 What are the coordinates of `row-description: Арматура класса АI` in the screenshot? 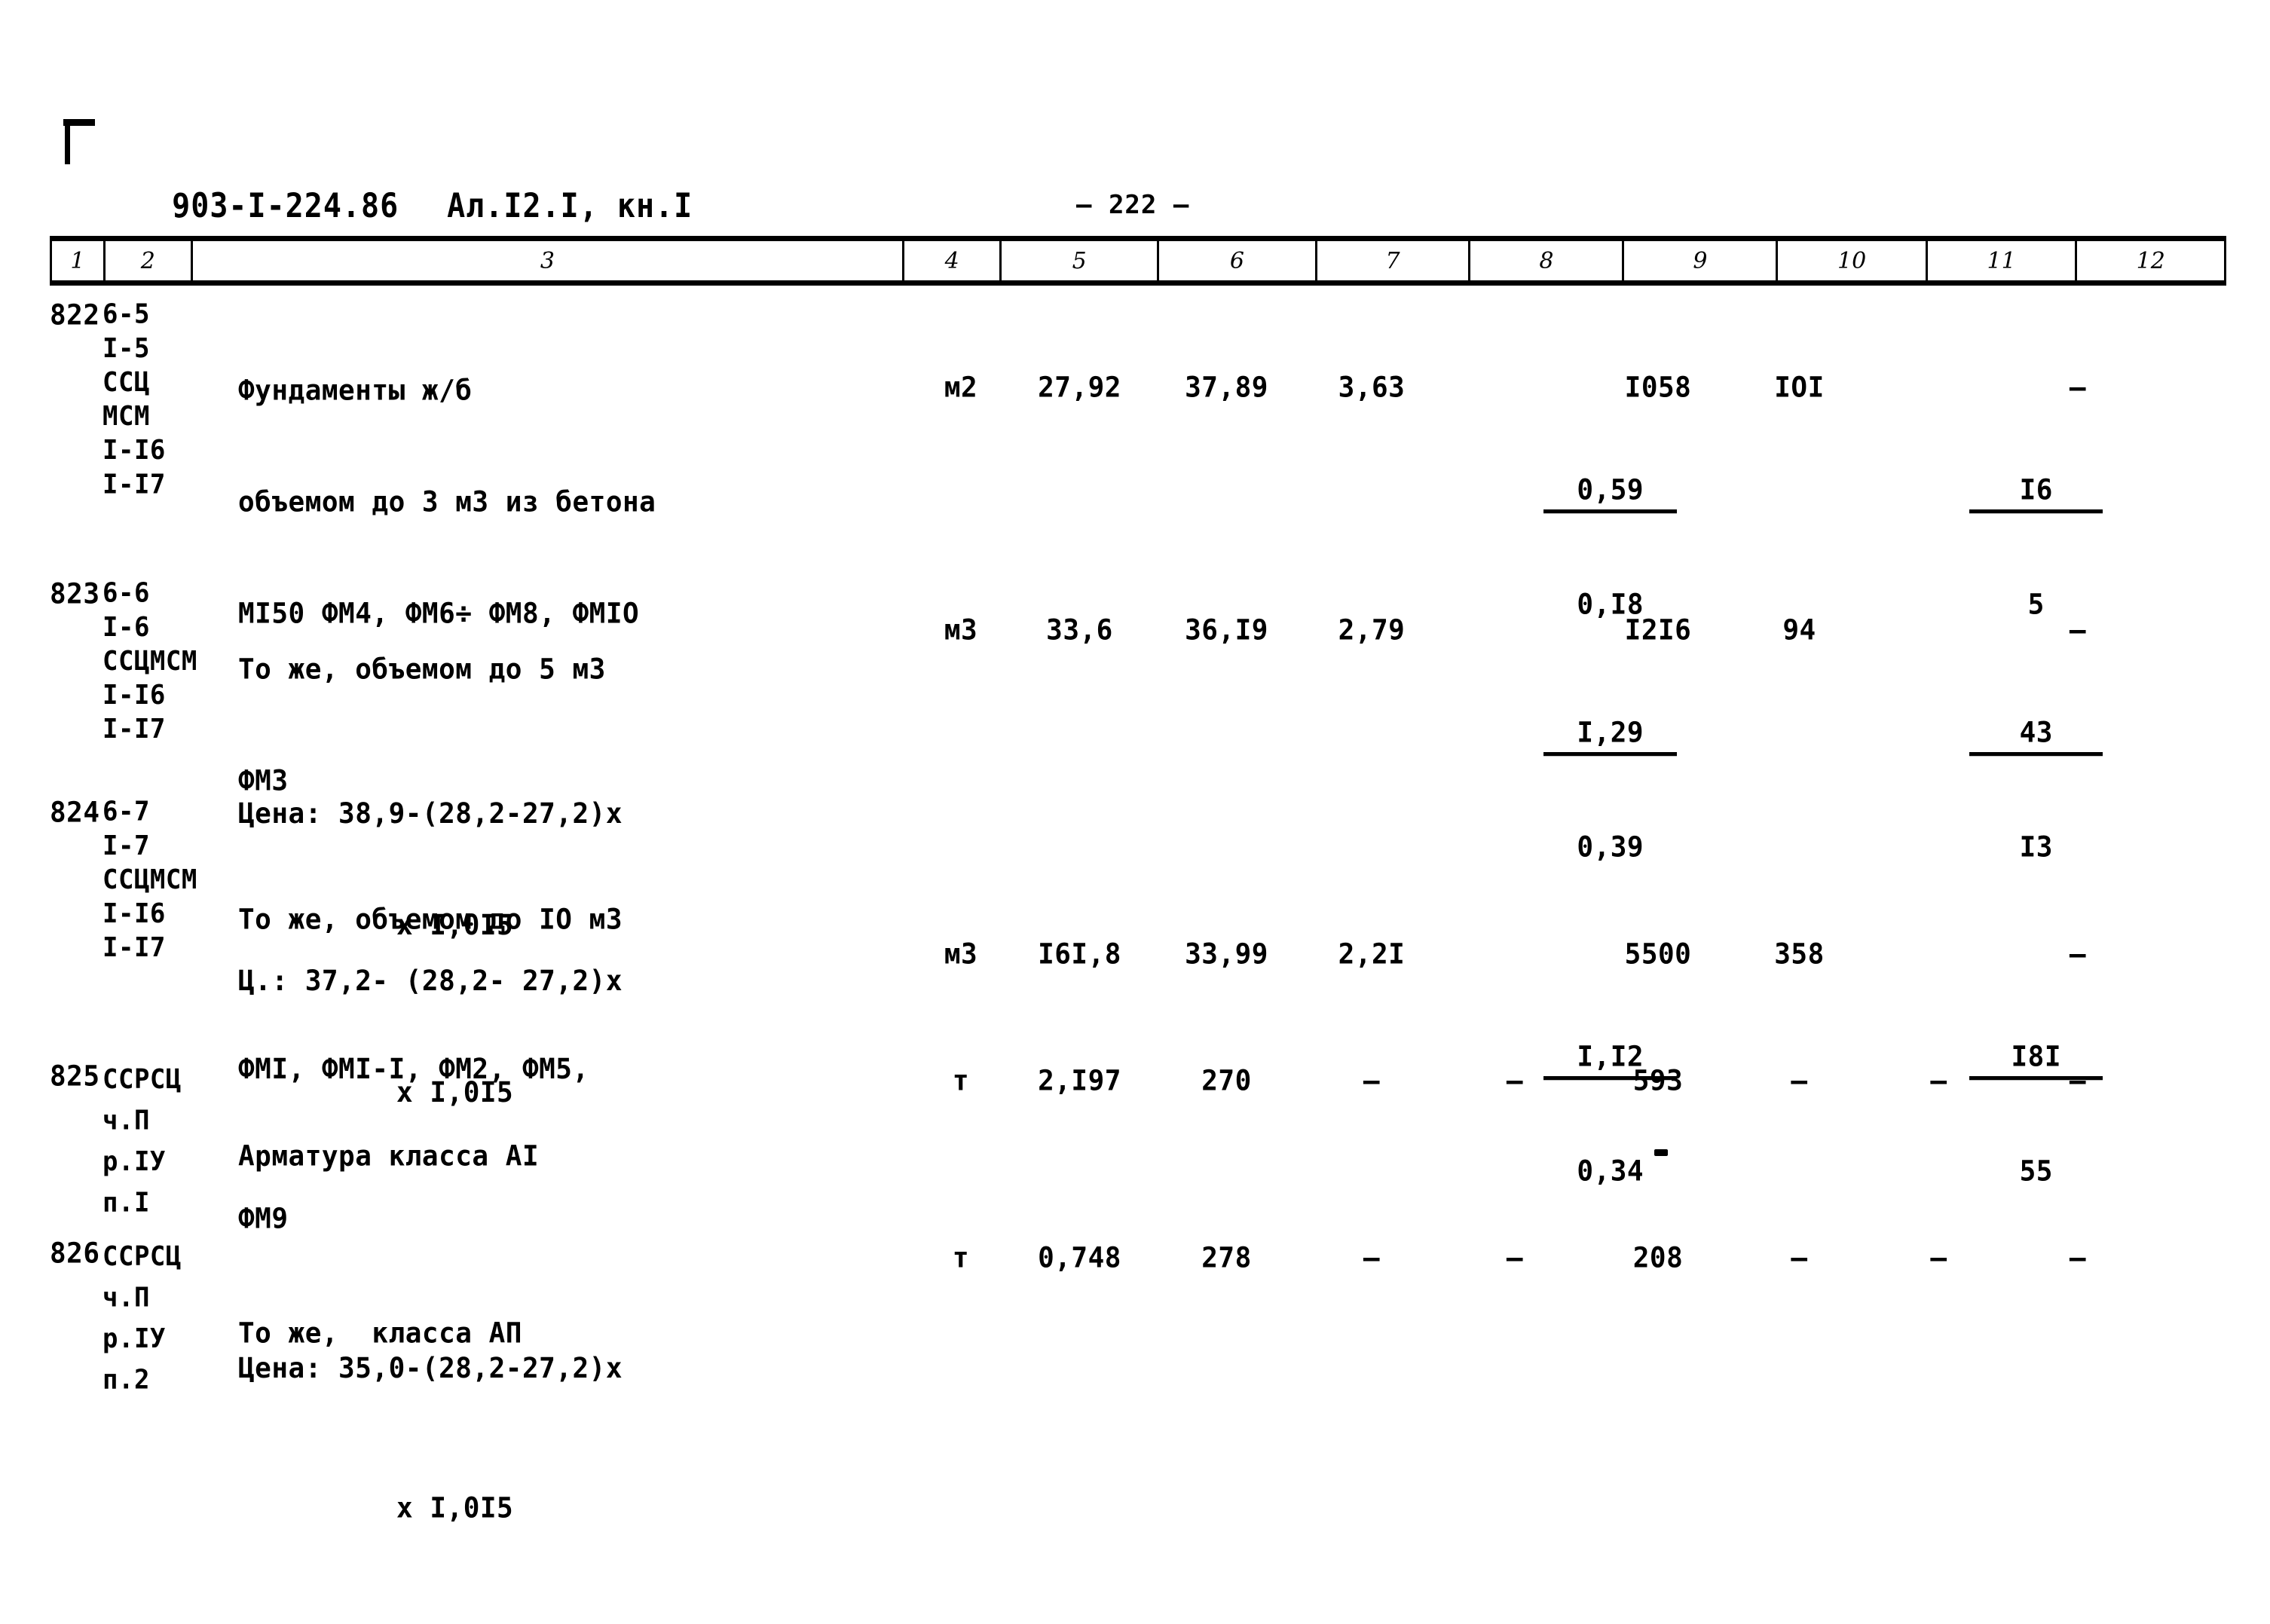 It's located at (388, 1156).